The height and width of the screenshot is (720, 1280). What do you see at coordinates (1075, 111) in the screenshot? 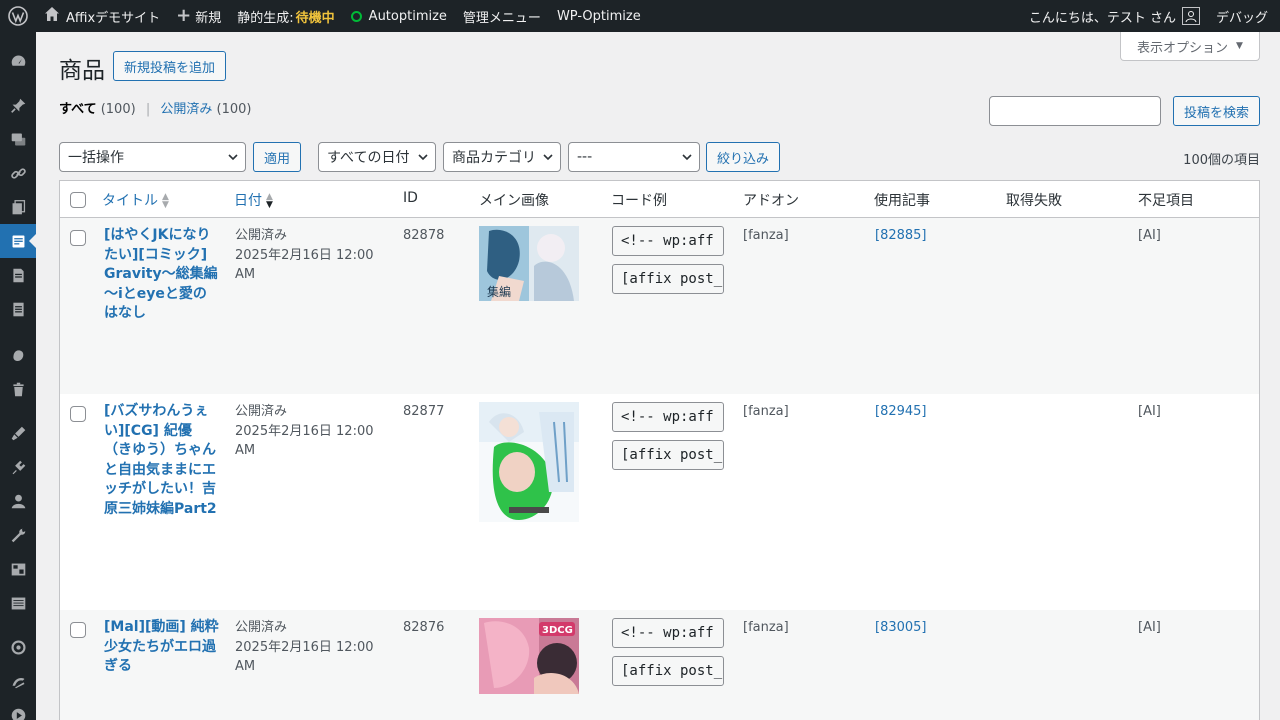
I see `search-input` at bounding box center [1075, 111].